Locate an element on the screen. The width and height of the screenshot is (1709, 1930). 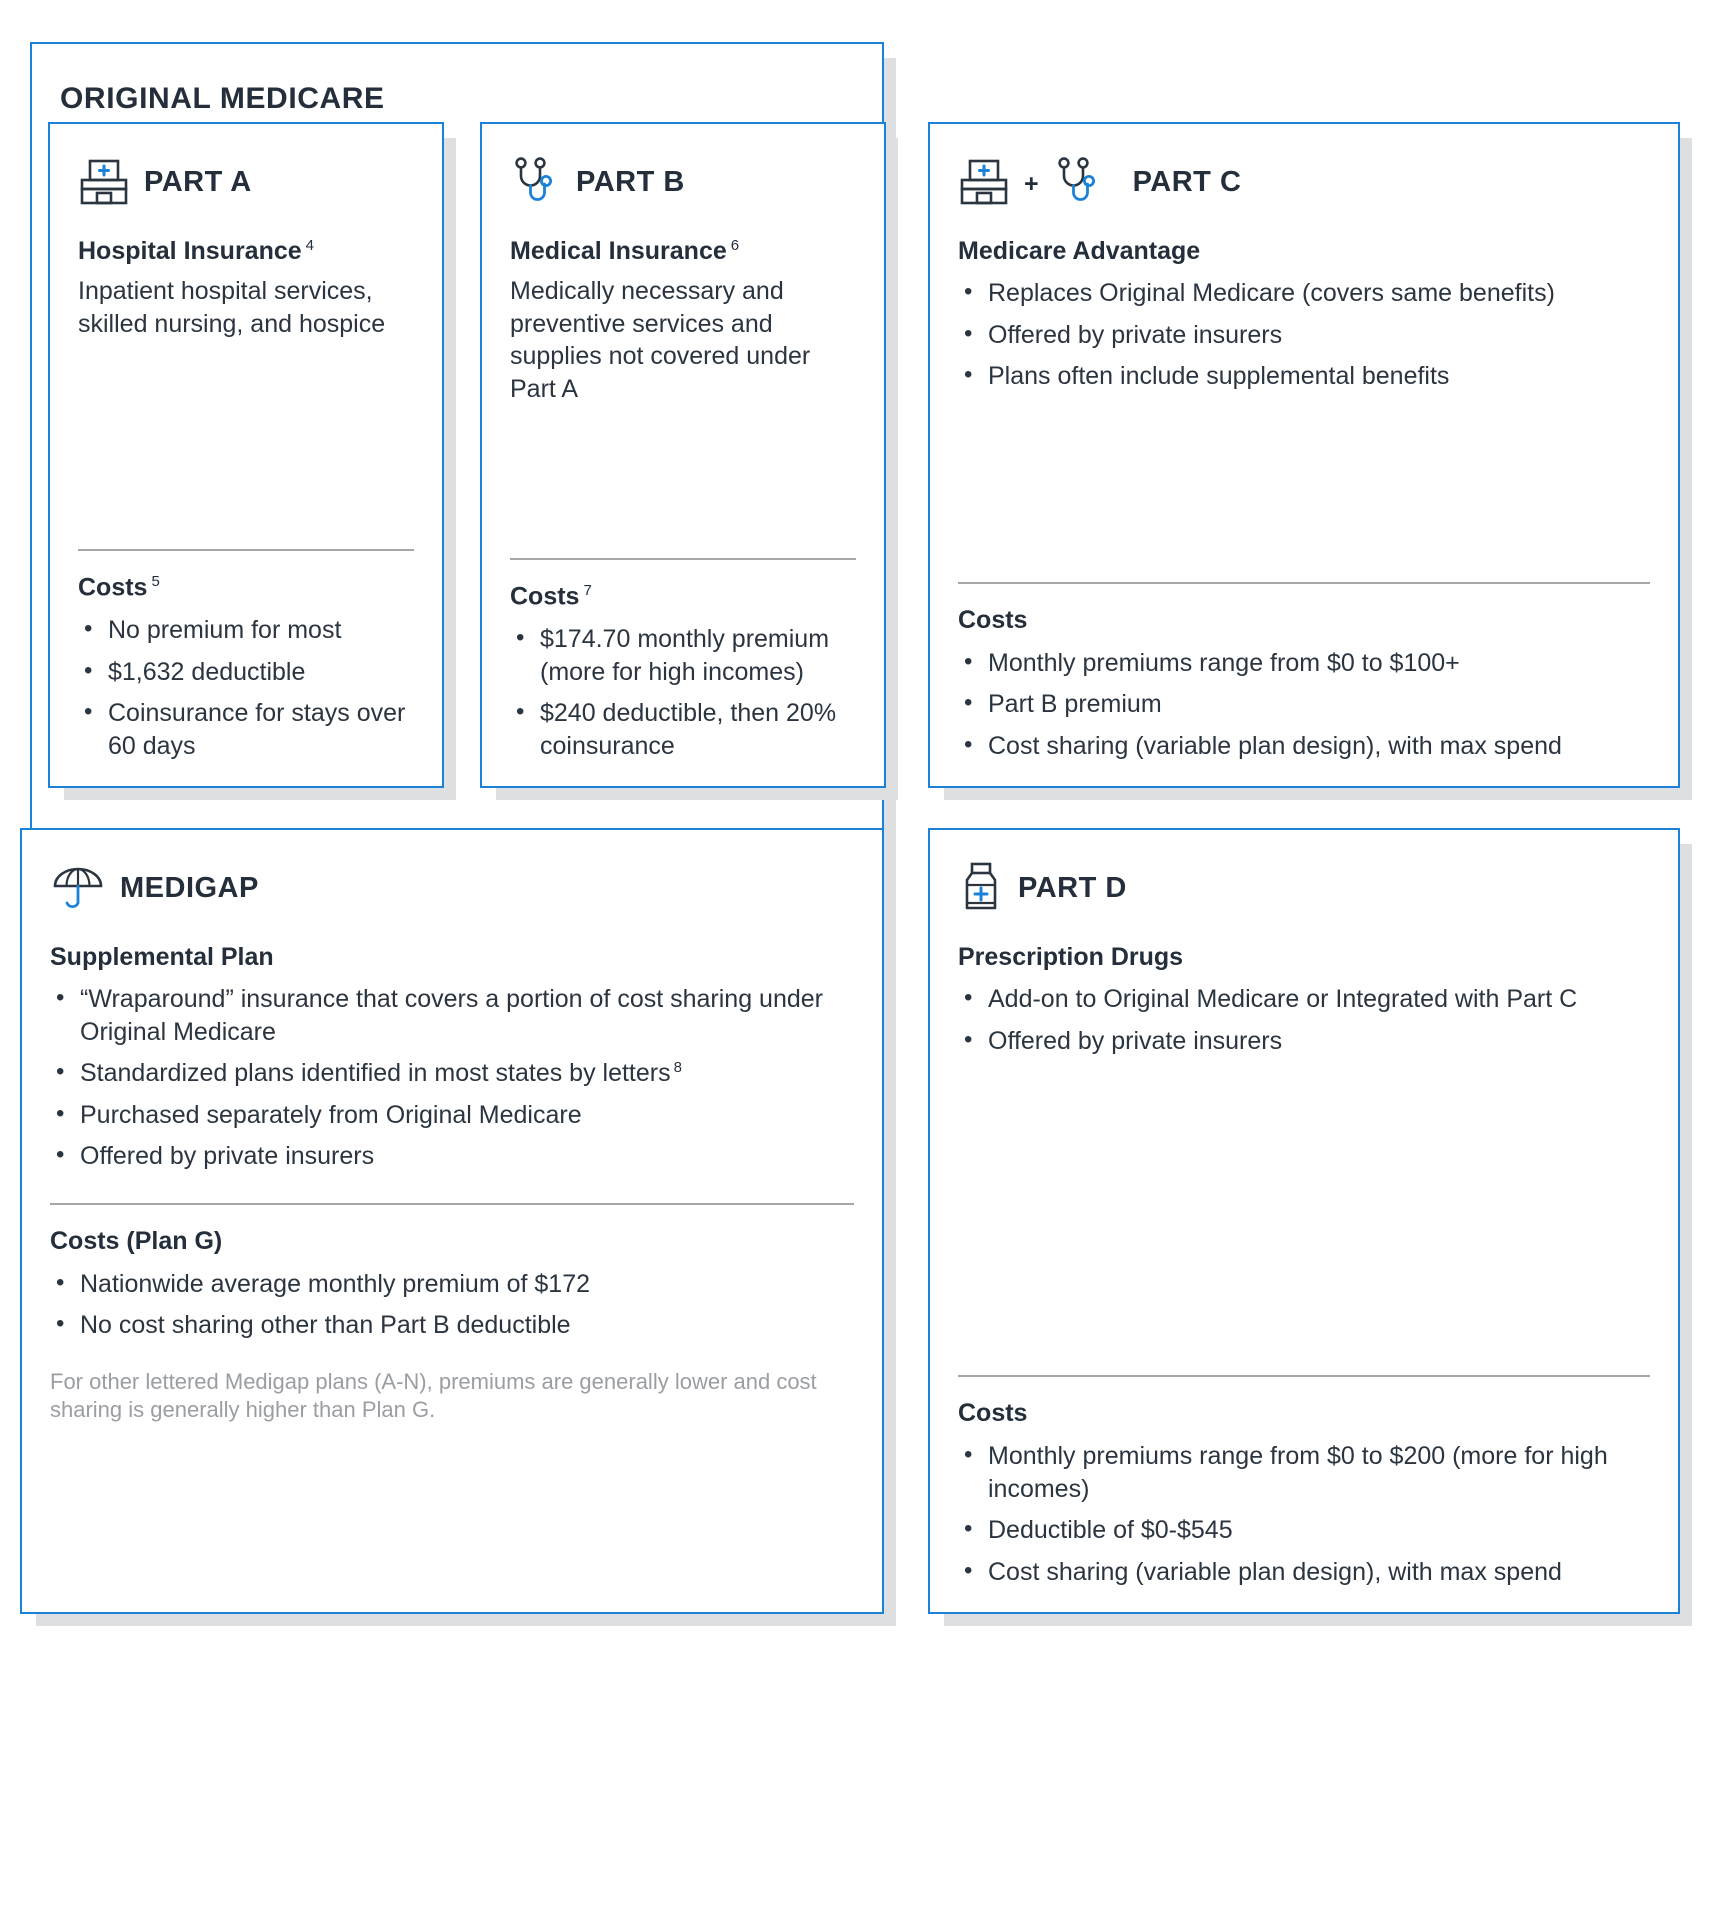
part-d-header: PART D is located at coordinates (1304, 888).